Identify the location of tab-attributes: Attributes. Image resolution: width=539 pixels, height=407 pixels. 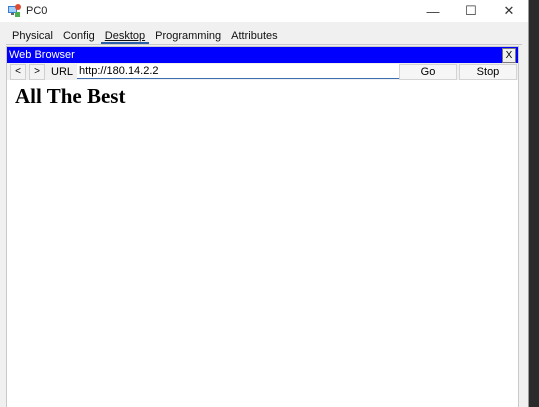
(254, 37).